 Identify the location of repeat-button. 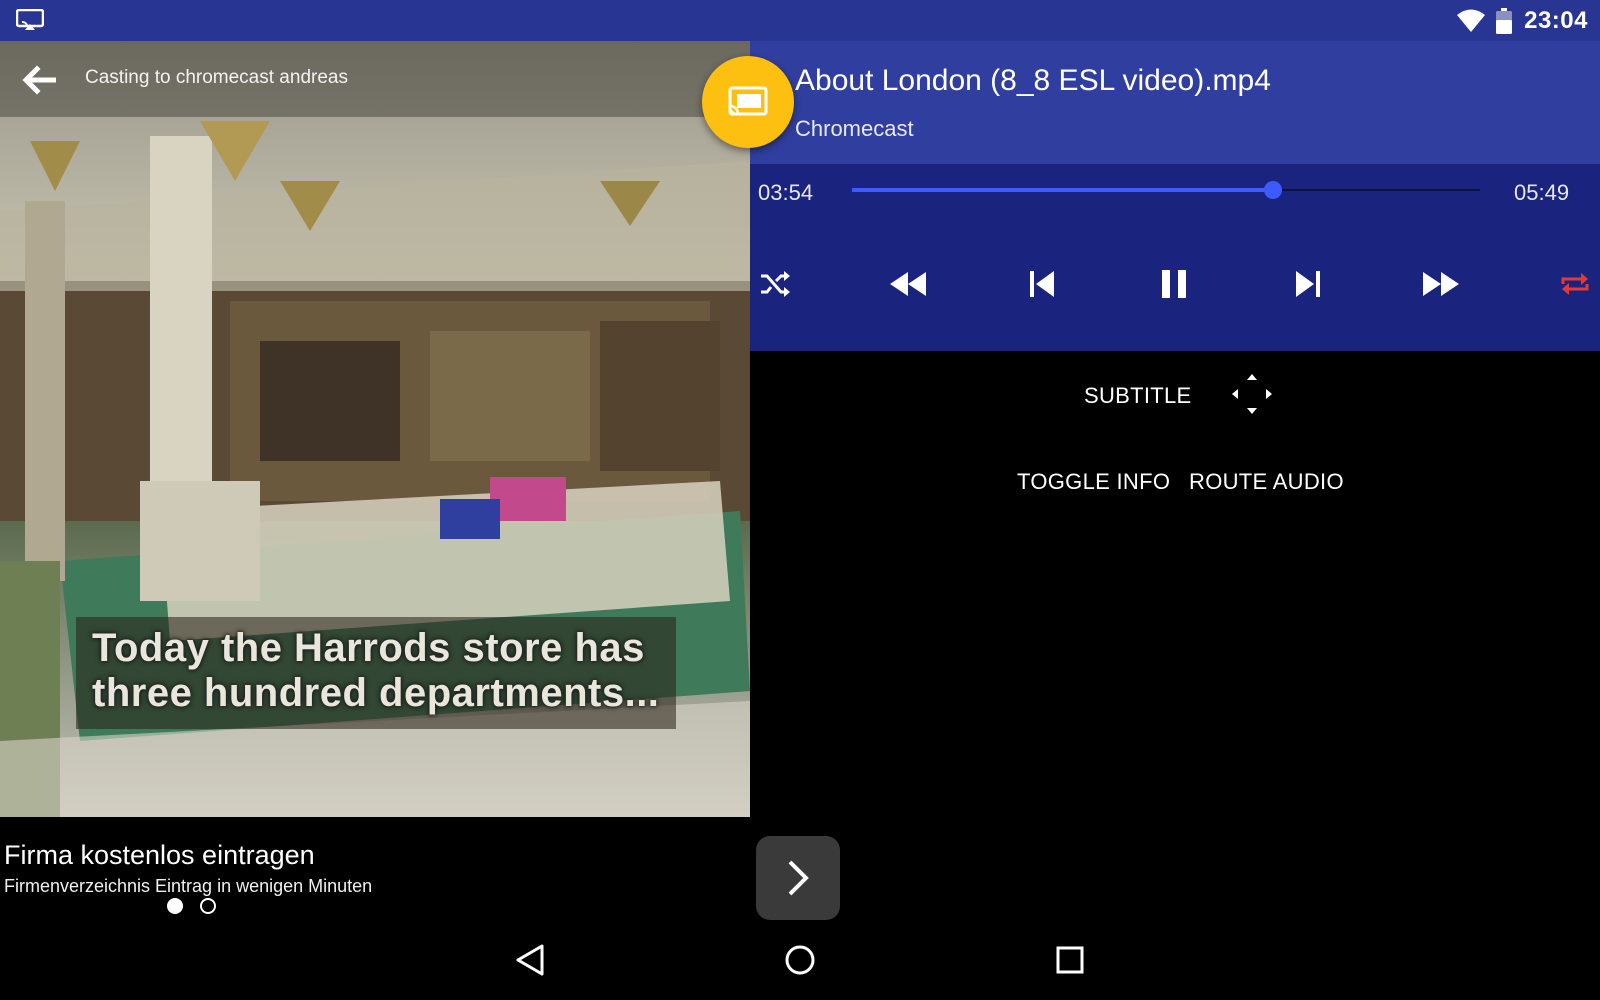
(1575, 284).